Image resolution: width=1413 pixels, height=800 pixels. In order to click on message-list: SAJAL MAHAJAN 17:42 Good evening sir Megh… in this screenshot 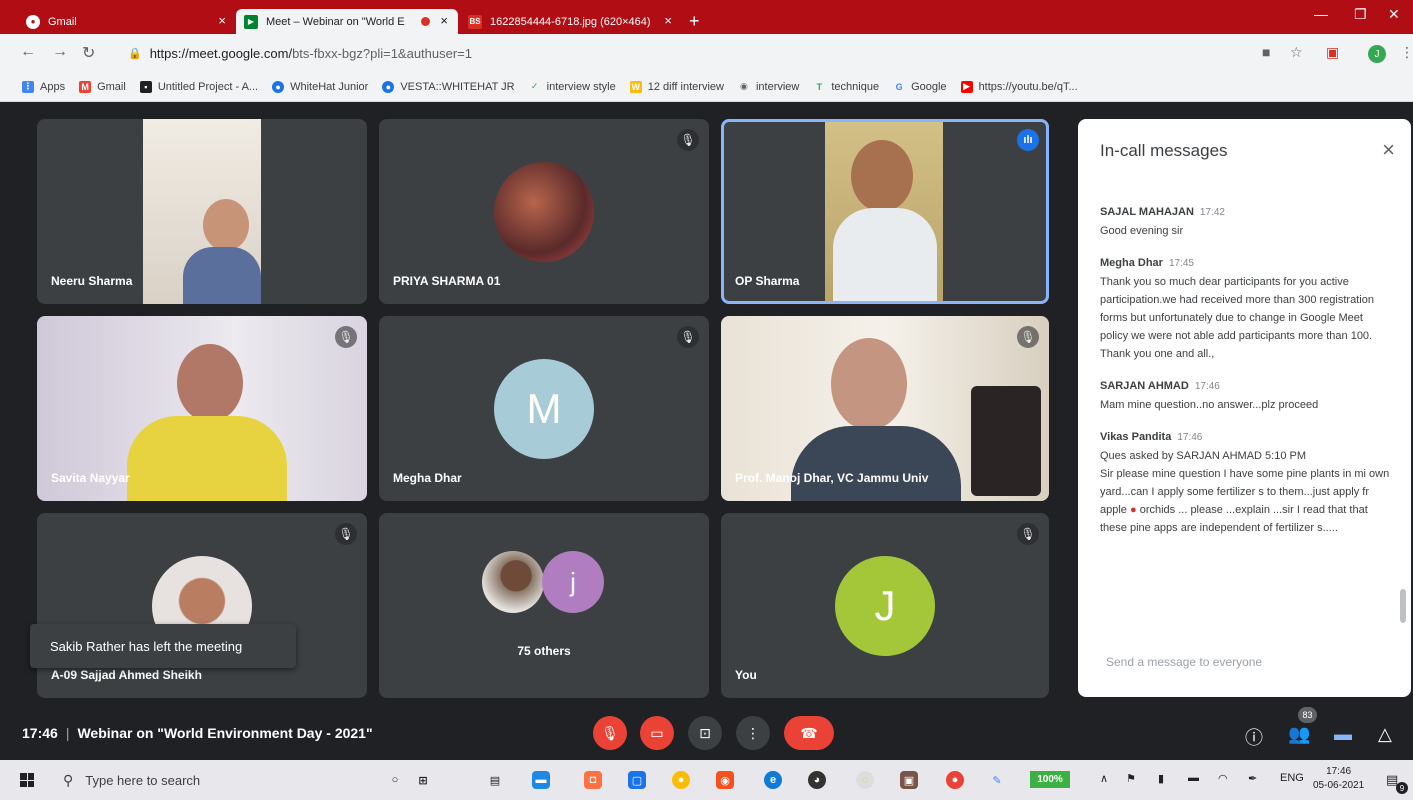, I will do `click(1245, 377)`.